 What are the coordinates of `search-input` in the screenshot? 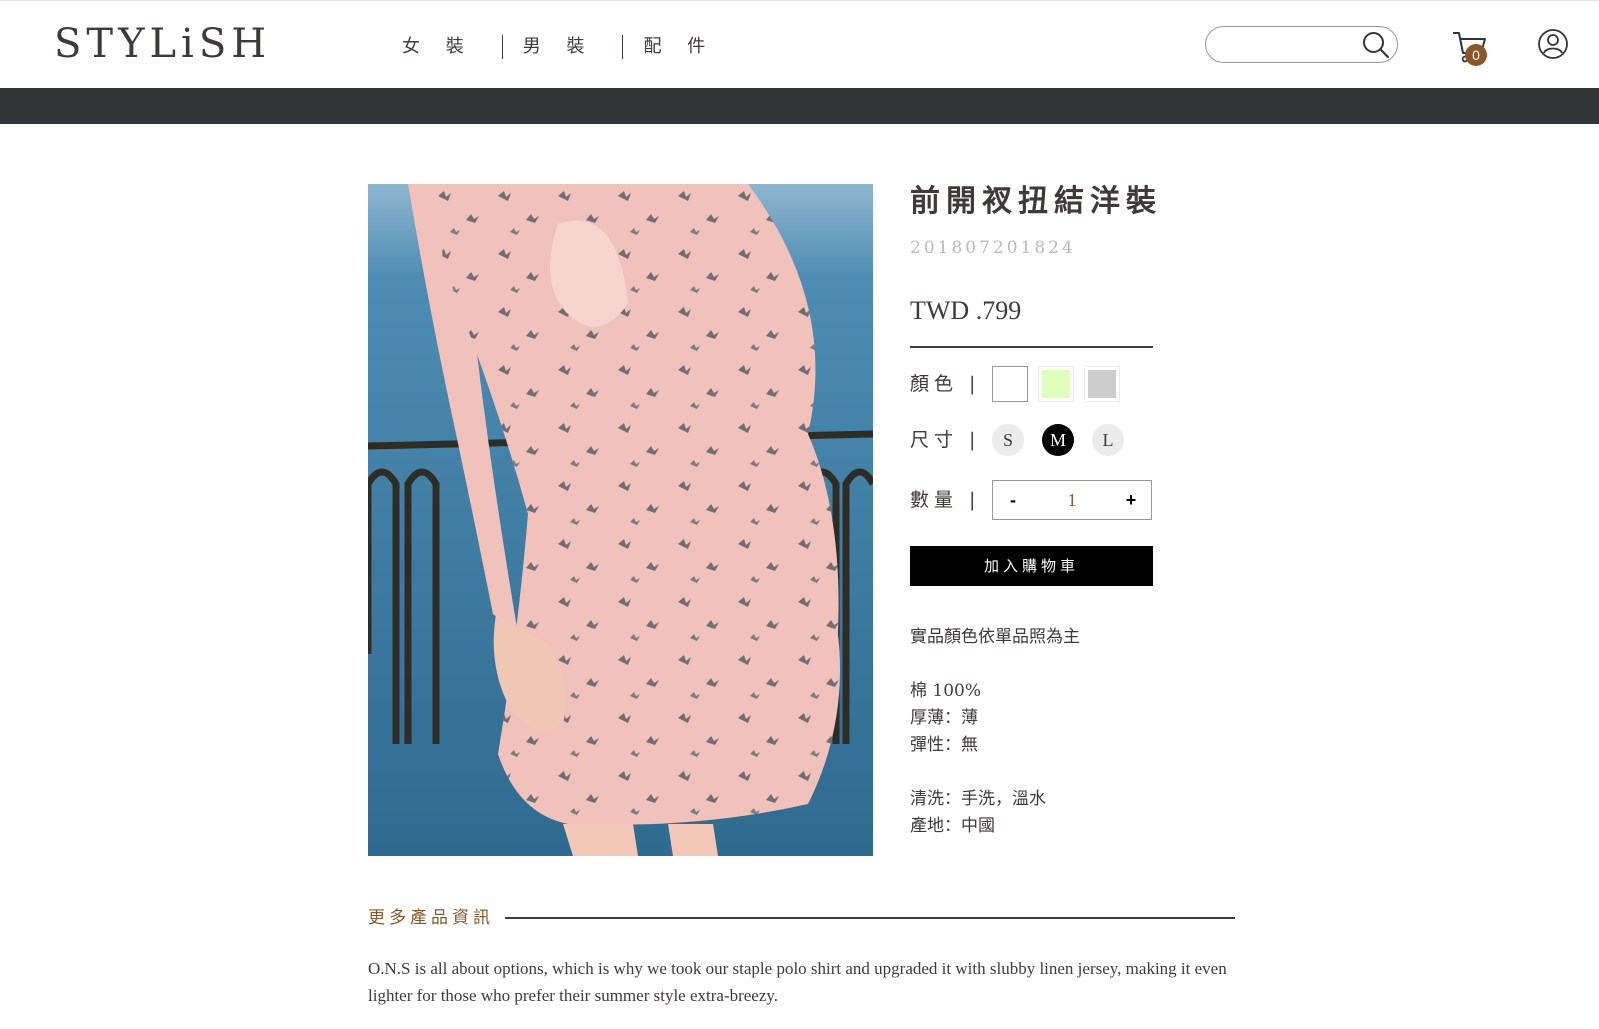 It's located at (1285, 45).